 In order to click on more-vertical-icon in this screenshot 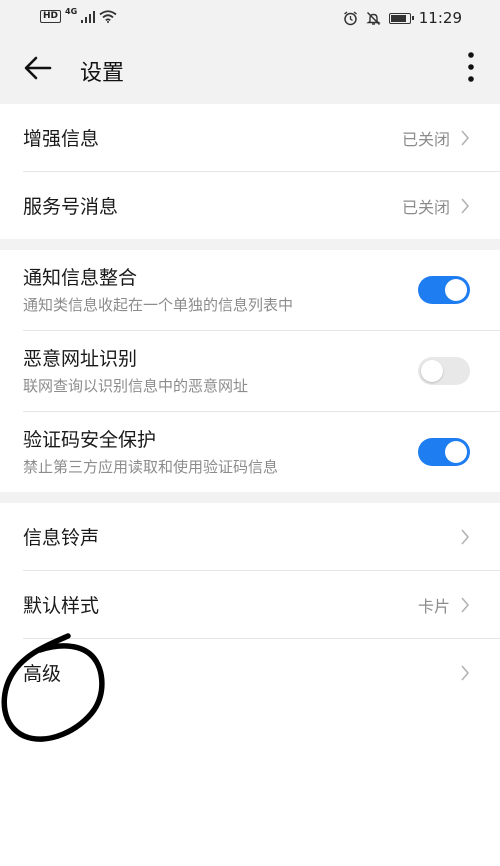, I will do `click(471, 67)`.